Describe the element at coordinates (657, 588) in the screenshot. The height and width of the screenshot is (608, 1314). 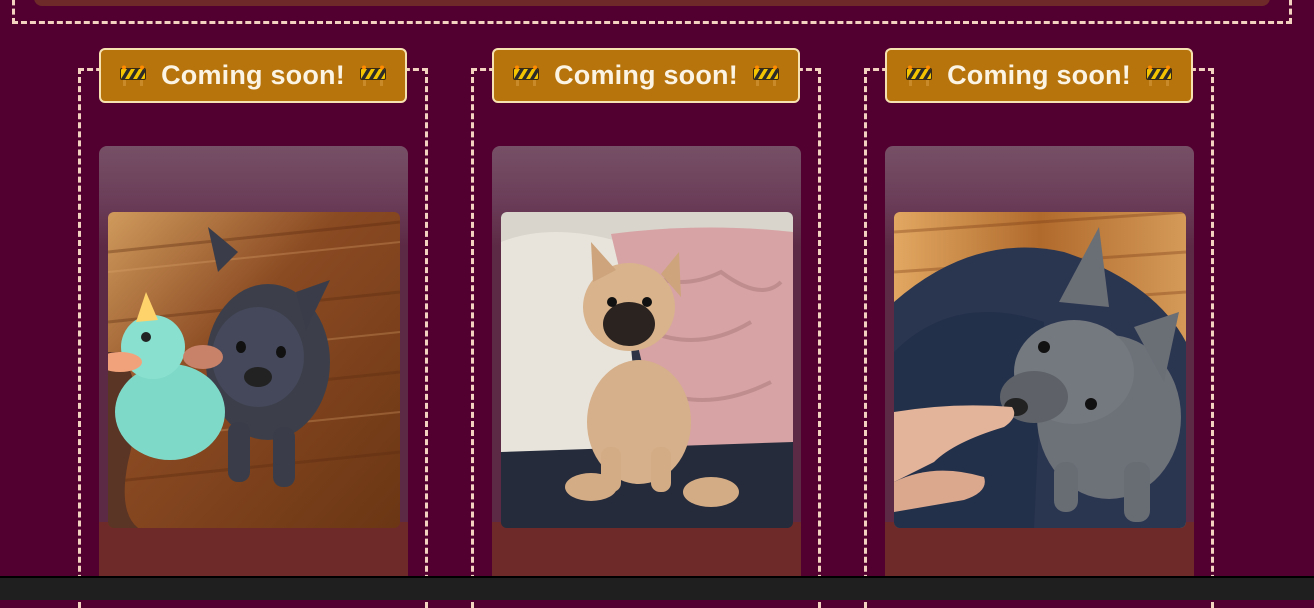
I see `os-taskbar` at that location.